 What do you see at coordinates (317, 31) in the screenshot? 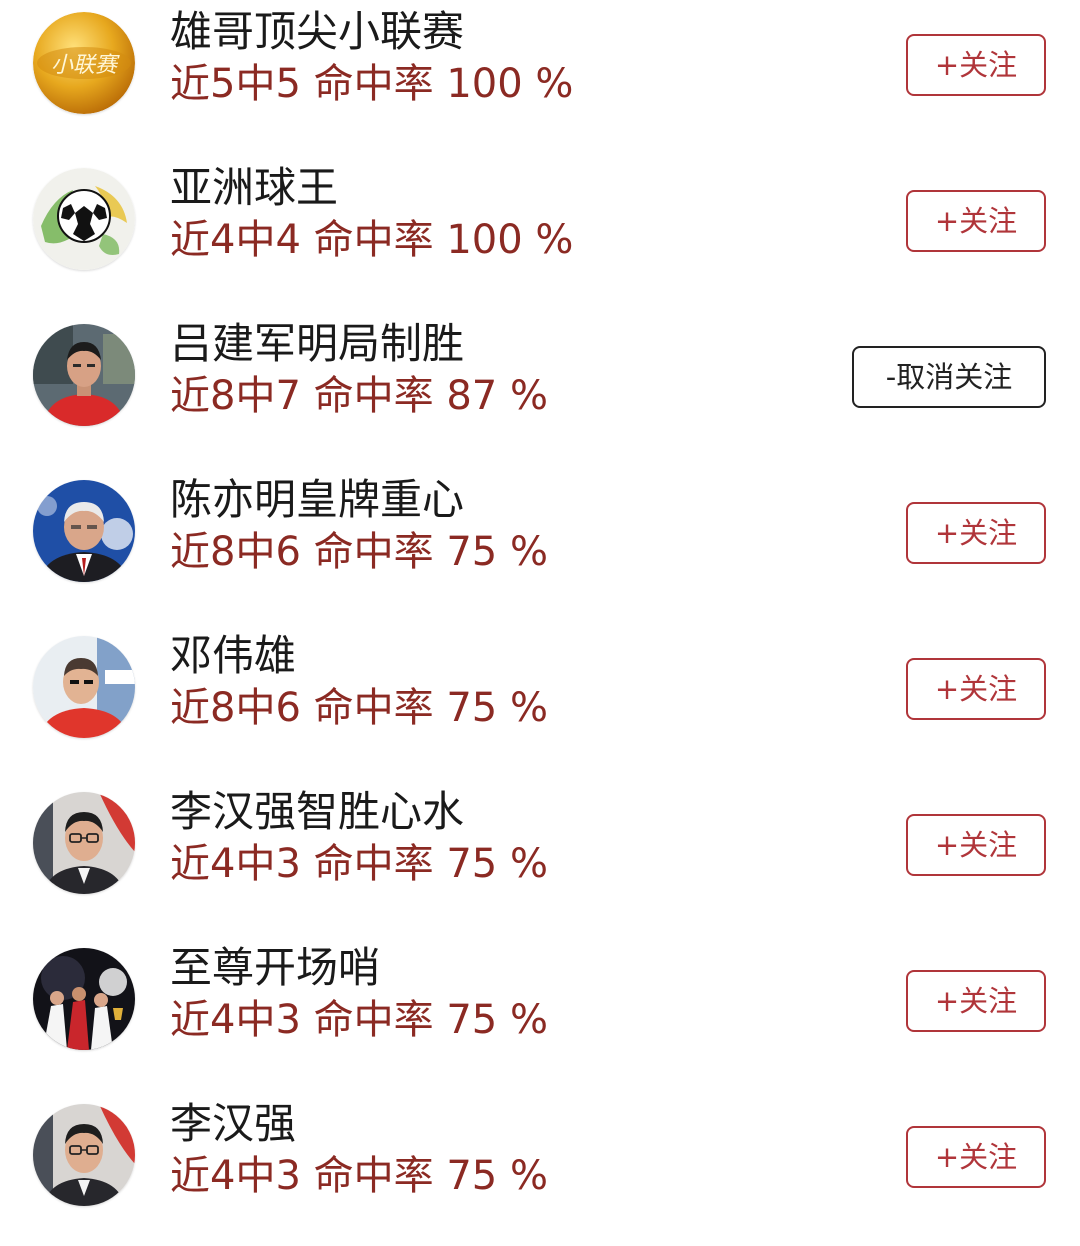
I see `expert-name: 雄哥顶尖小联赛` at bounding box center [317, 31].